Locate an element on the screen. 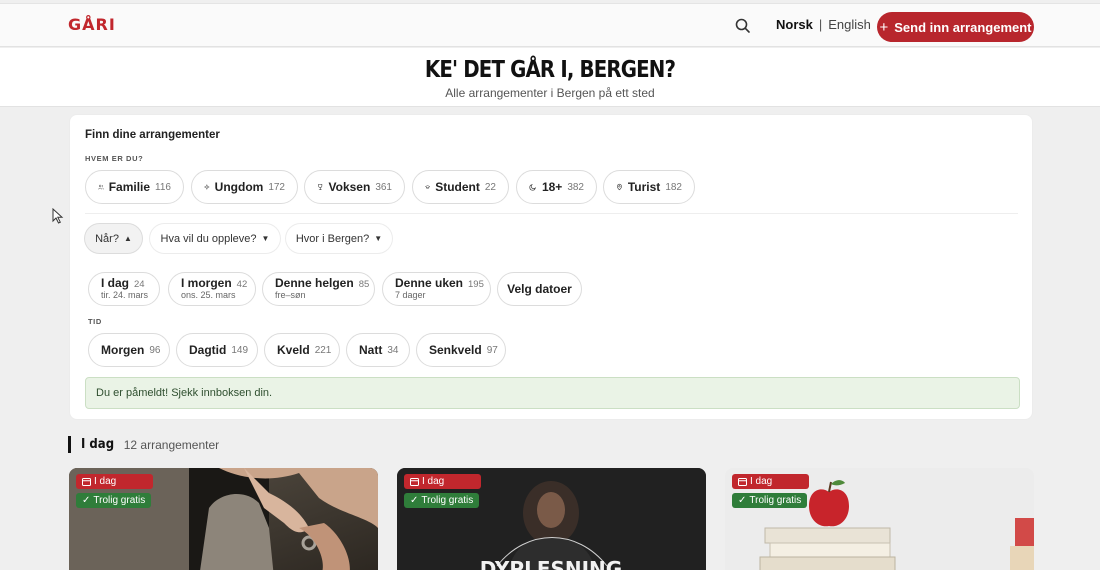  panel-title: Finn dine arrangementer is located at coordinates (152, 135).